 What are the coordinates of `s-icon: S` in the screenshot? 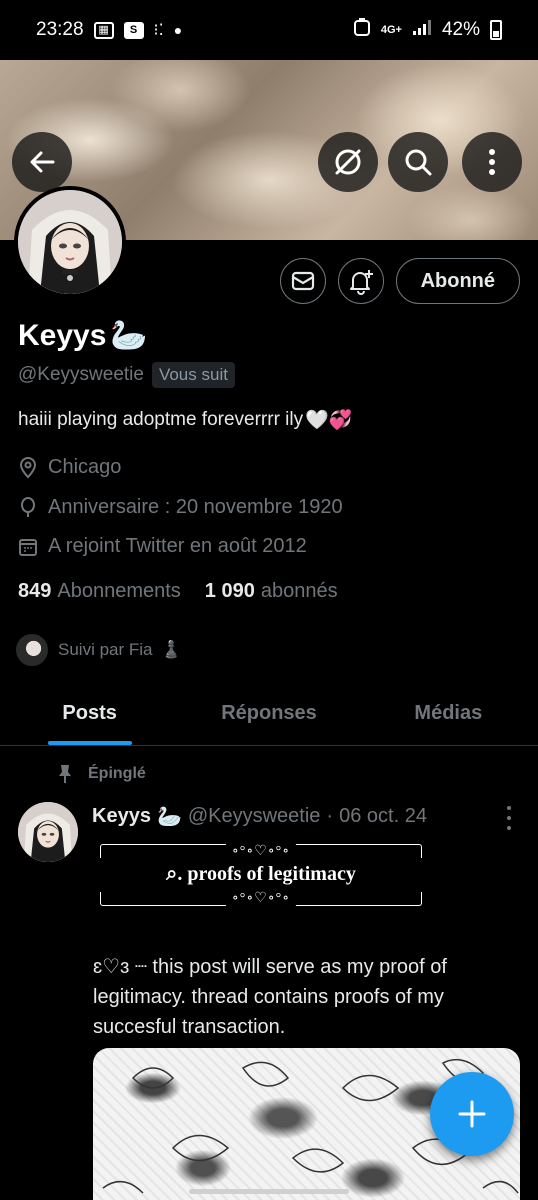 It's located at (133, 30).